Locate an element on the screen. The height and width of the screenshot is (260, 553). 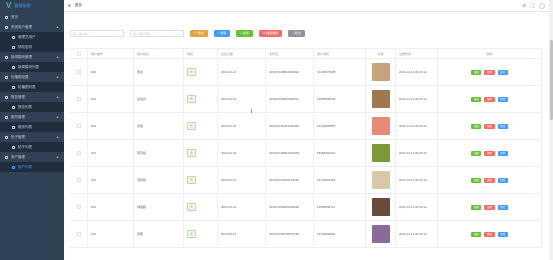
fullscreen-icon: ⛶ is located at coordinates (532, 5).